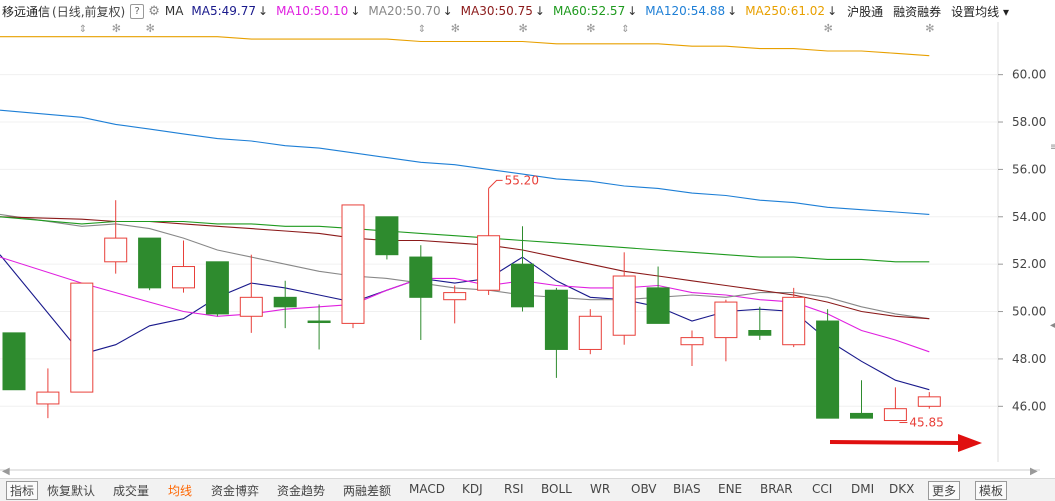 The width and height of the screenshot is (1055, 501). I want to click on y-tick-label: 48.00, so click(1029, 359).